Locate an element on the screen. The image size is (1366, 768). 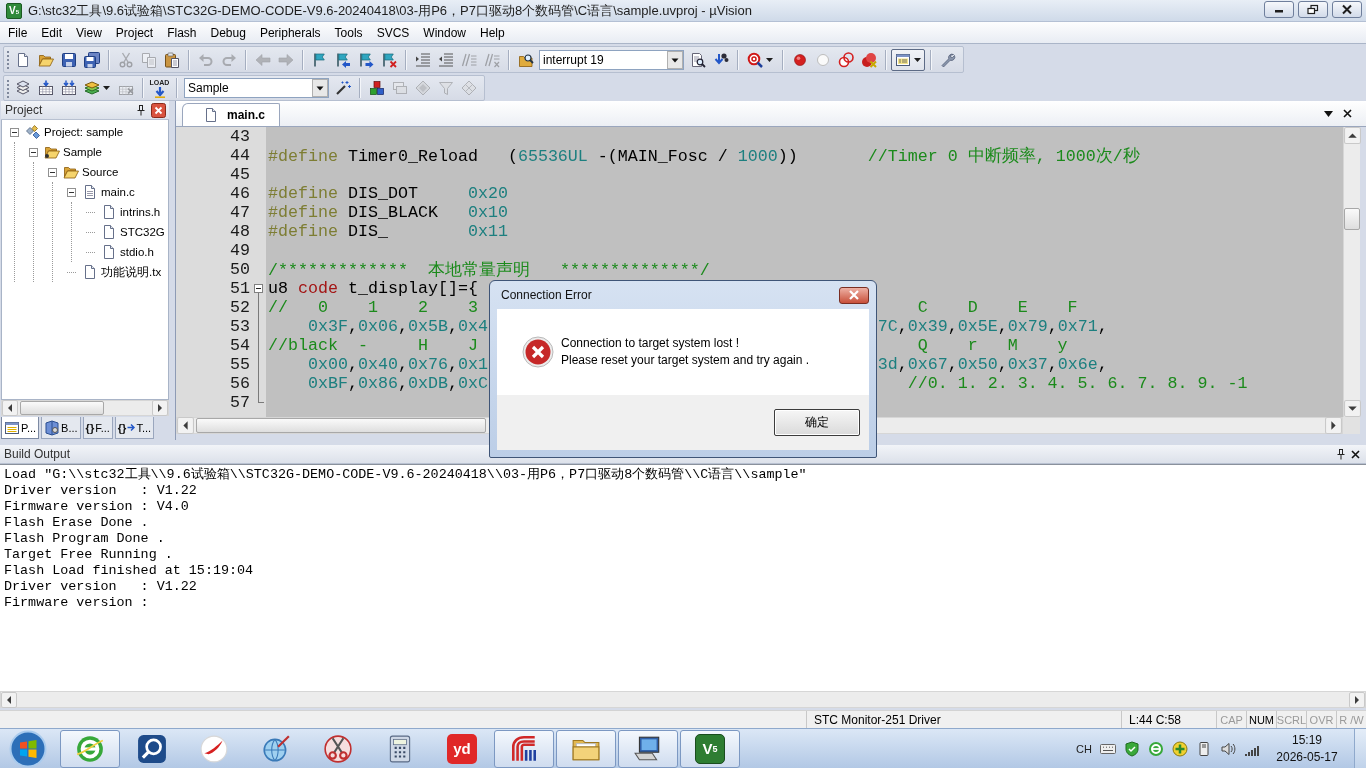
window-title: G:\stc32工具\9.6试验箱\STC32G-DEMO-CODE-V9.6-20240418\03-用P6，P7口驱动8个数码管\C语言\sample.uvproj - µVision is located at coordinates (390, 10).